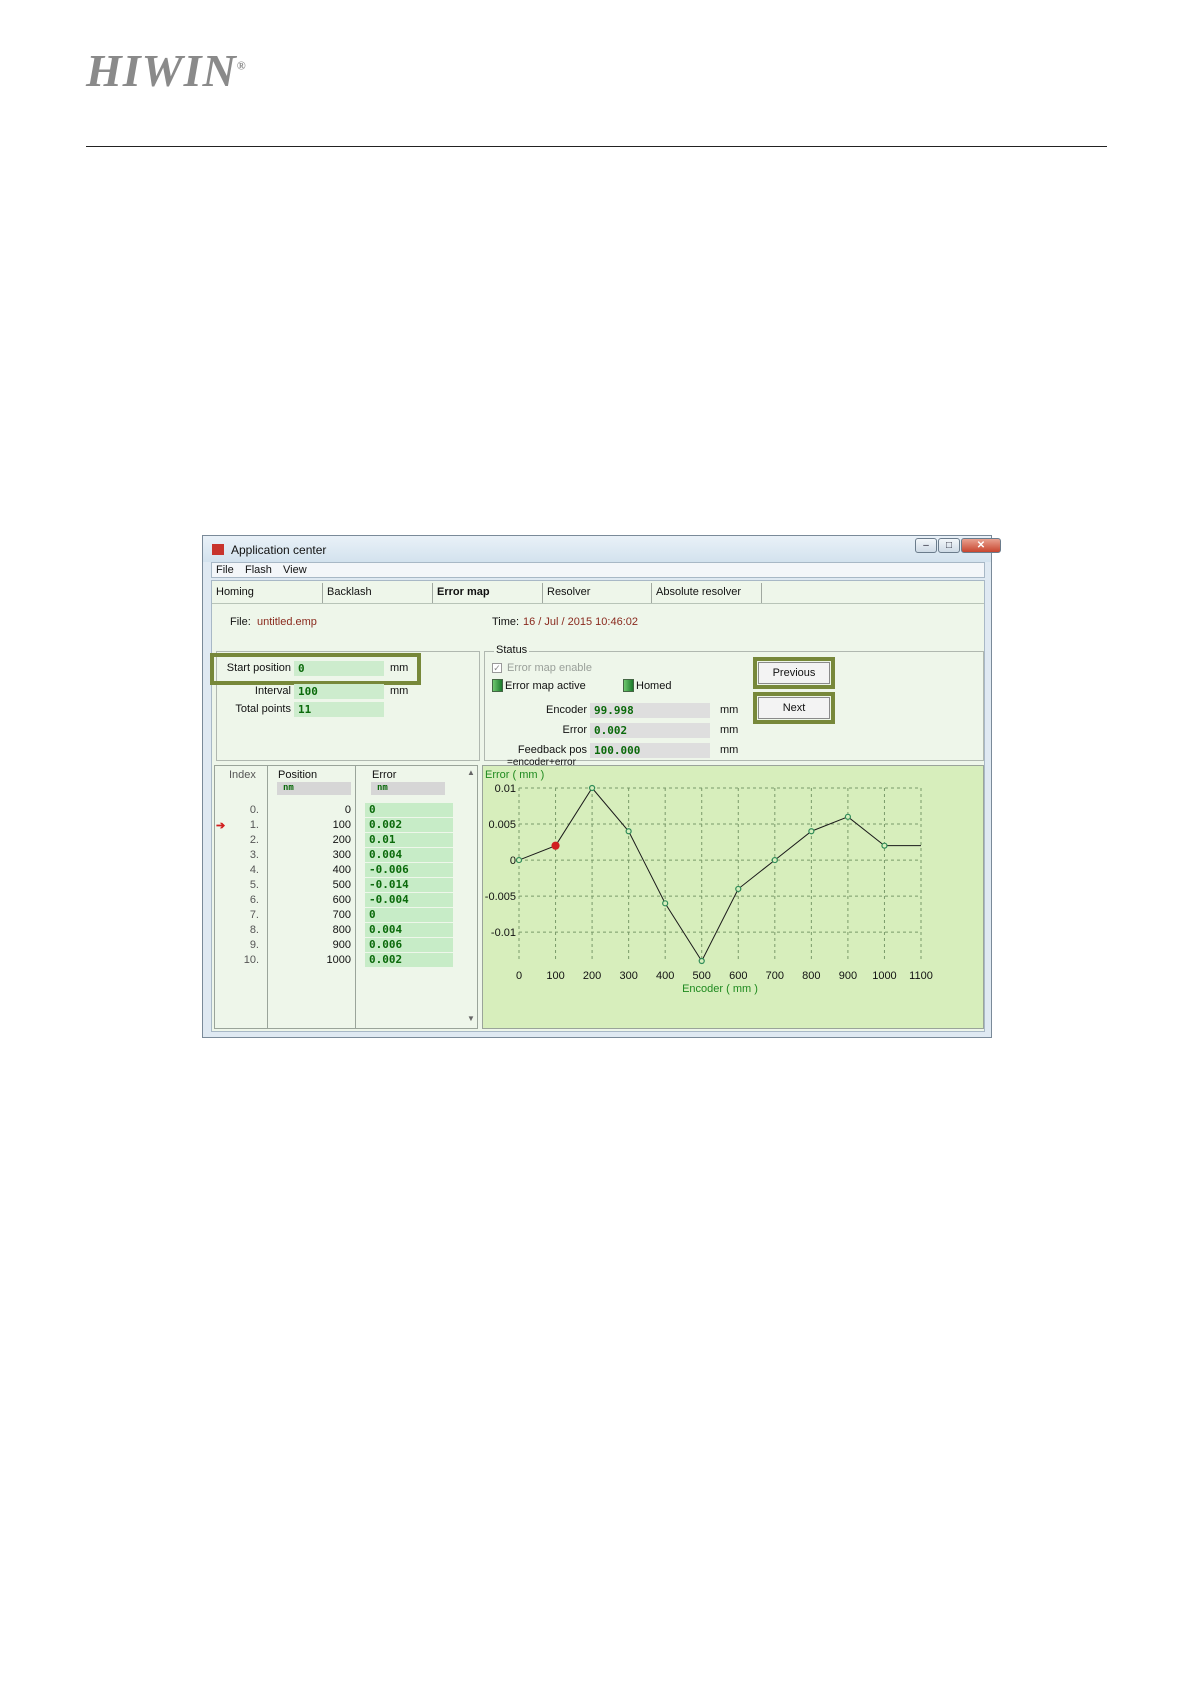  Describe the element at coordinates (166, 70) in the screenshot. I see `hiwin-logo: HIWIN®` at that location.